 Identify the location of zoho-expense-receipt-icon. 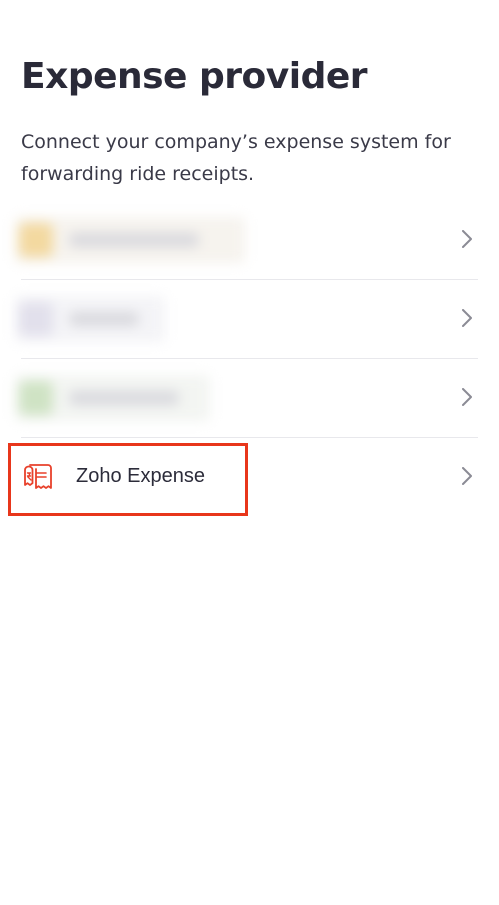
(38, 476).